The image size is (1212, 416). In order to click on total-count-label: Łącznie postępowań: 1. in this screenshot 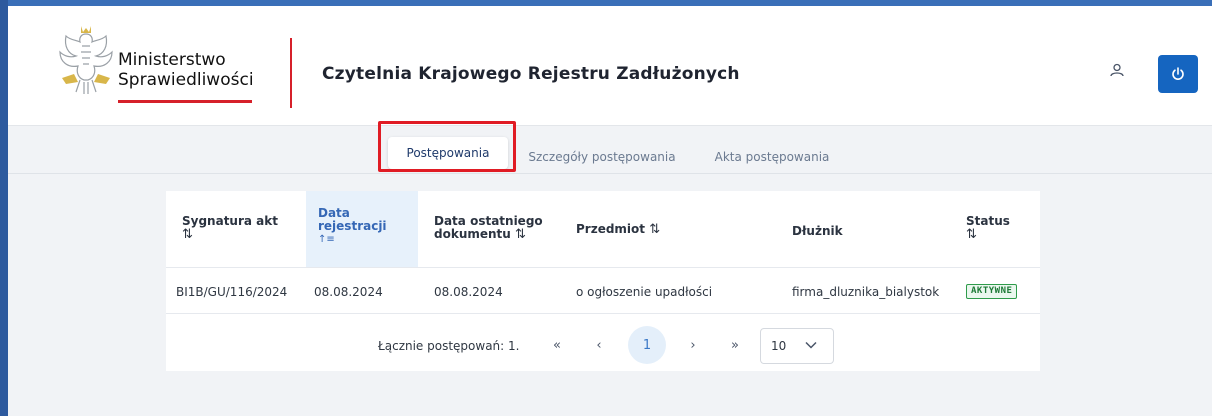, I will do `click(449, 346)`.